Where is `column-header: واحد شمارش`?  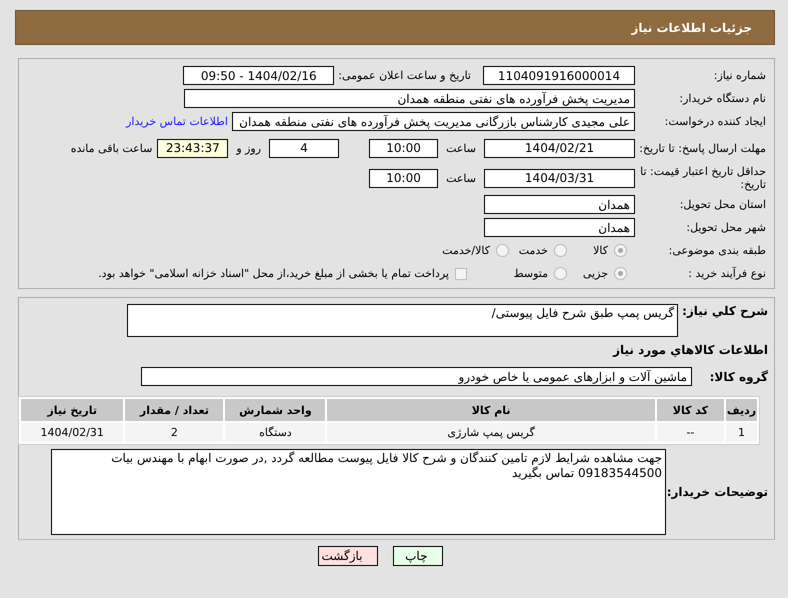
column-header: واحد شمارش is located at coordinates (275, 410).